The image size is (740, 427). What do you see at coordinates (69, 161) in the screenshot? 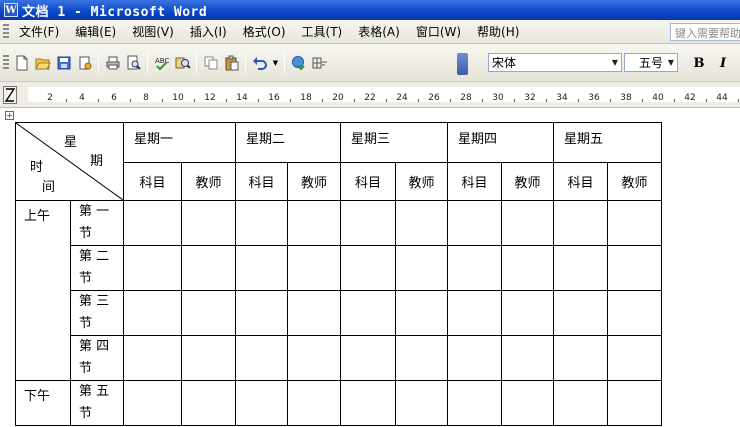
I see `diagonal-header-cell: 星 期 时 间` at bounding box center [69, 161].